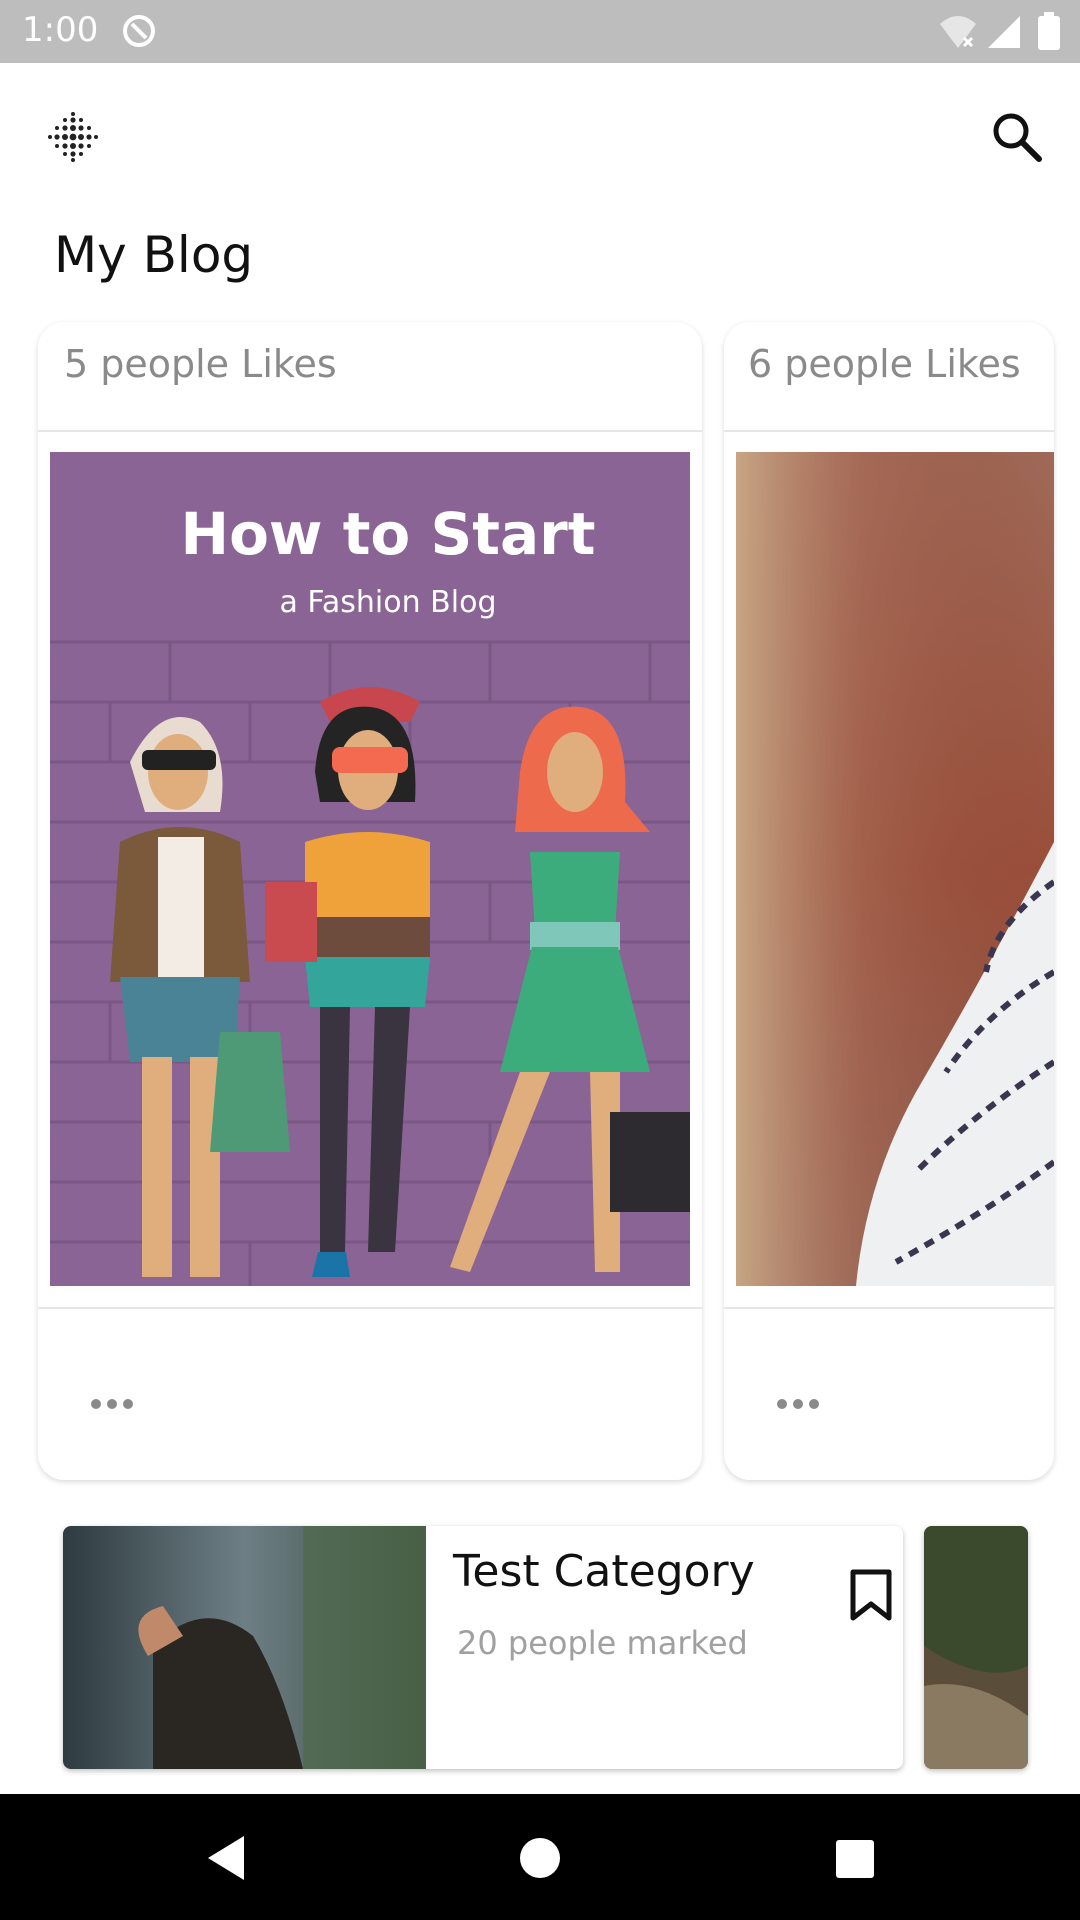  I want to click on wifi-off-icon, so click(958, 32).